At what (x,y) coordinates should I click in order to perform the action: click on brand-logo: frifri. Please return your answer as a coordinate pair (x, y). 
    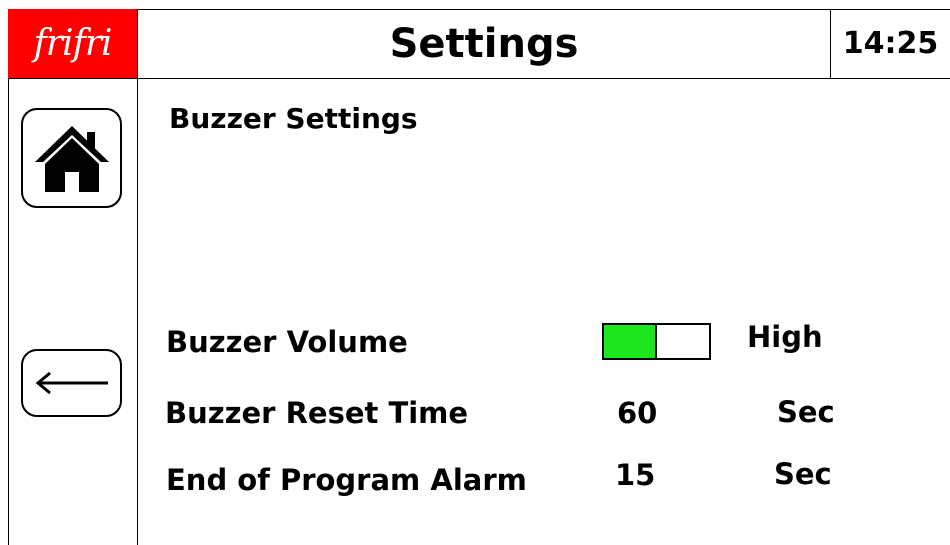
    Looking at the image, I should click on (72, 43).